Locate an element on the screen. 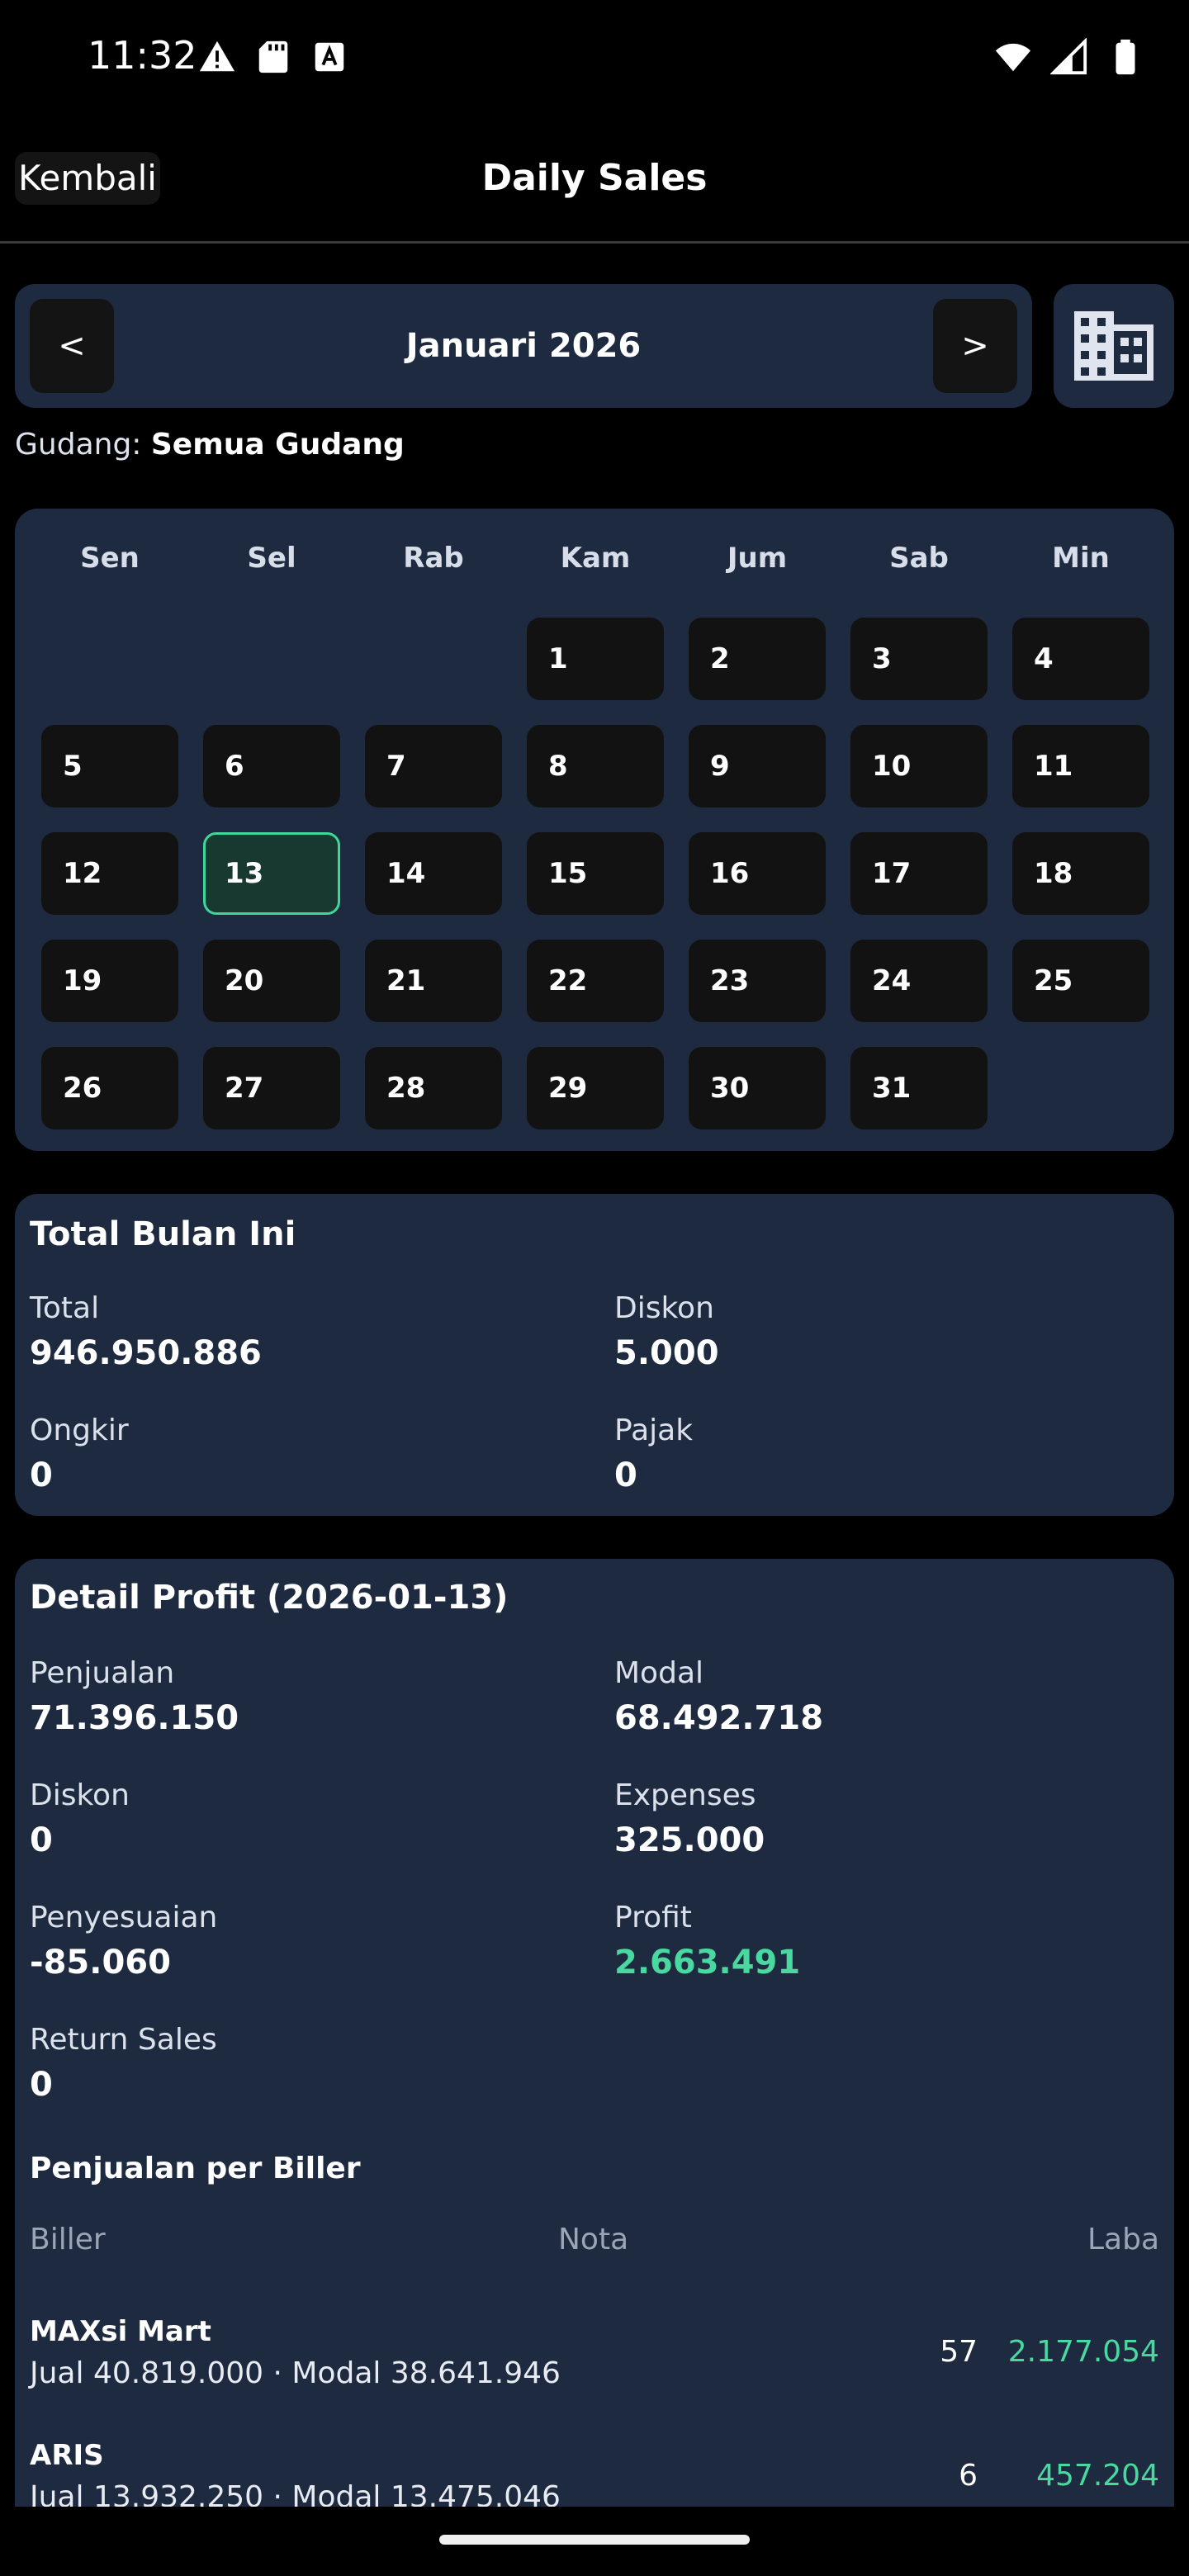 This screenshot has height=2576, width=1189. tax-label: Pajak is located at coordinates (654, 1430).